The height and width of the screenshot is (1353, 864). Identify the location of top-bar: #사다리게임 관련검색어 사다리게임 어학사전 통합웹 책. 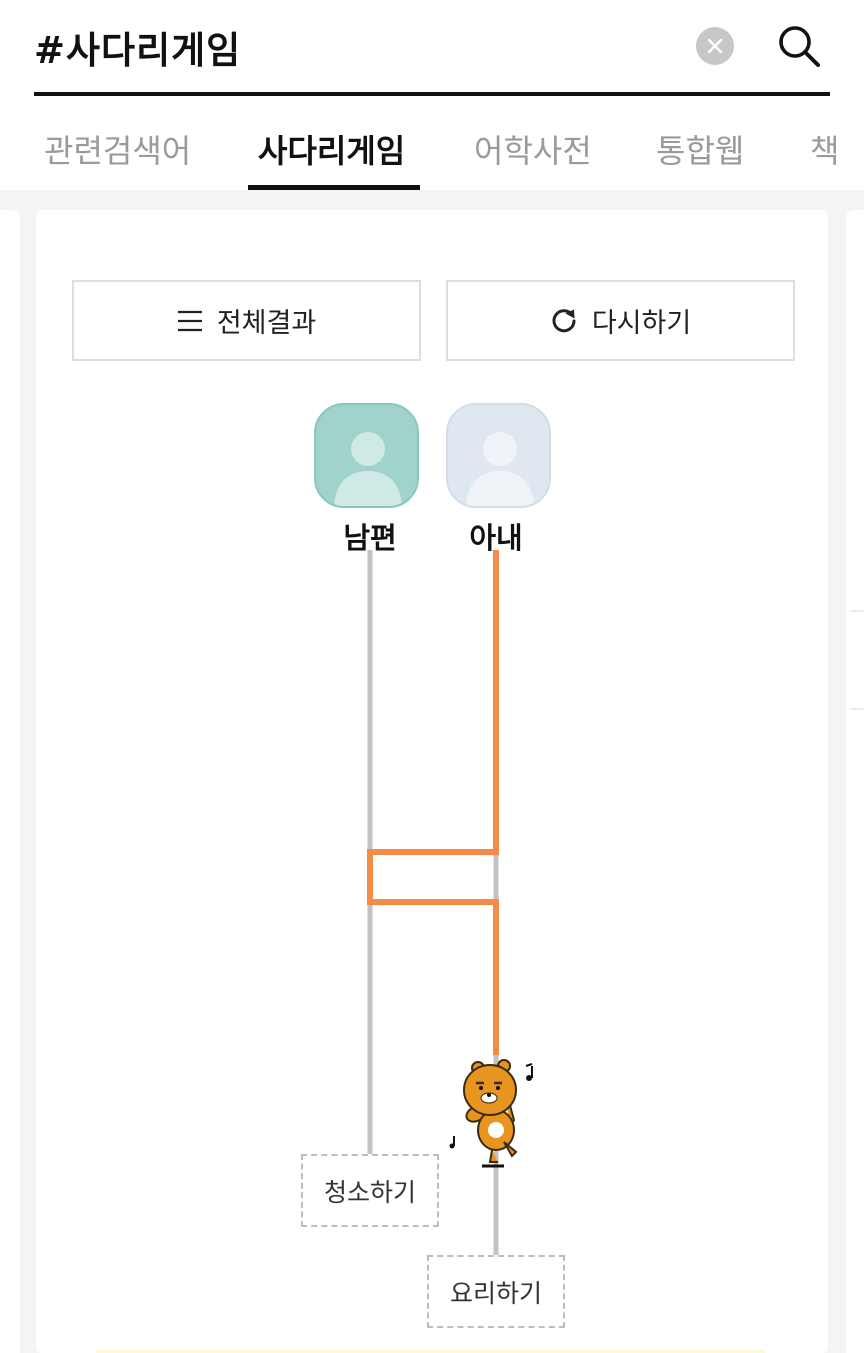
(432, 95).